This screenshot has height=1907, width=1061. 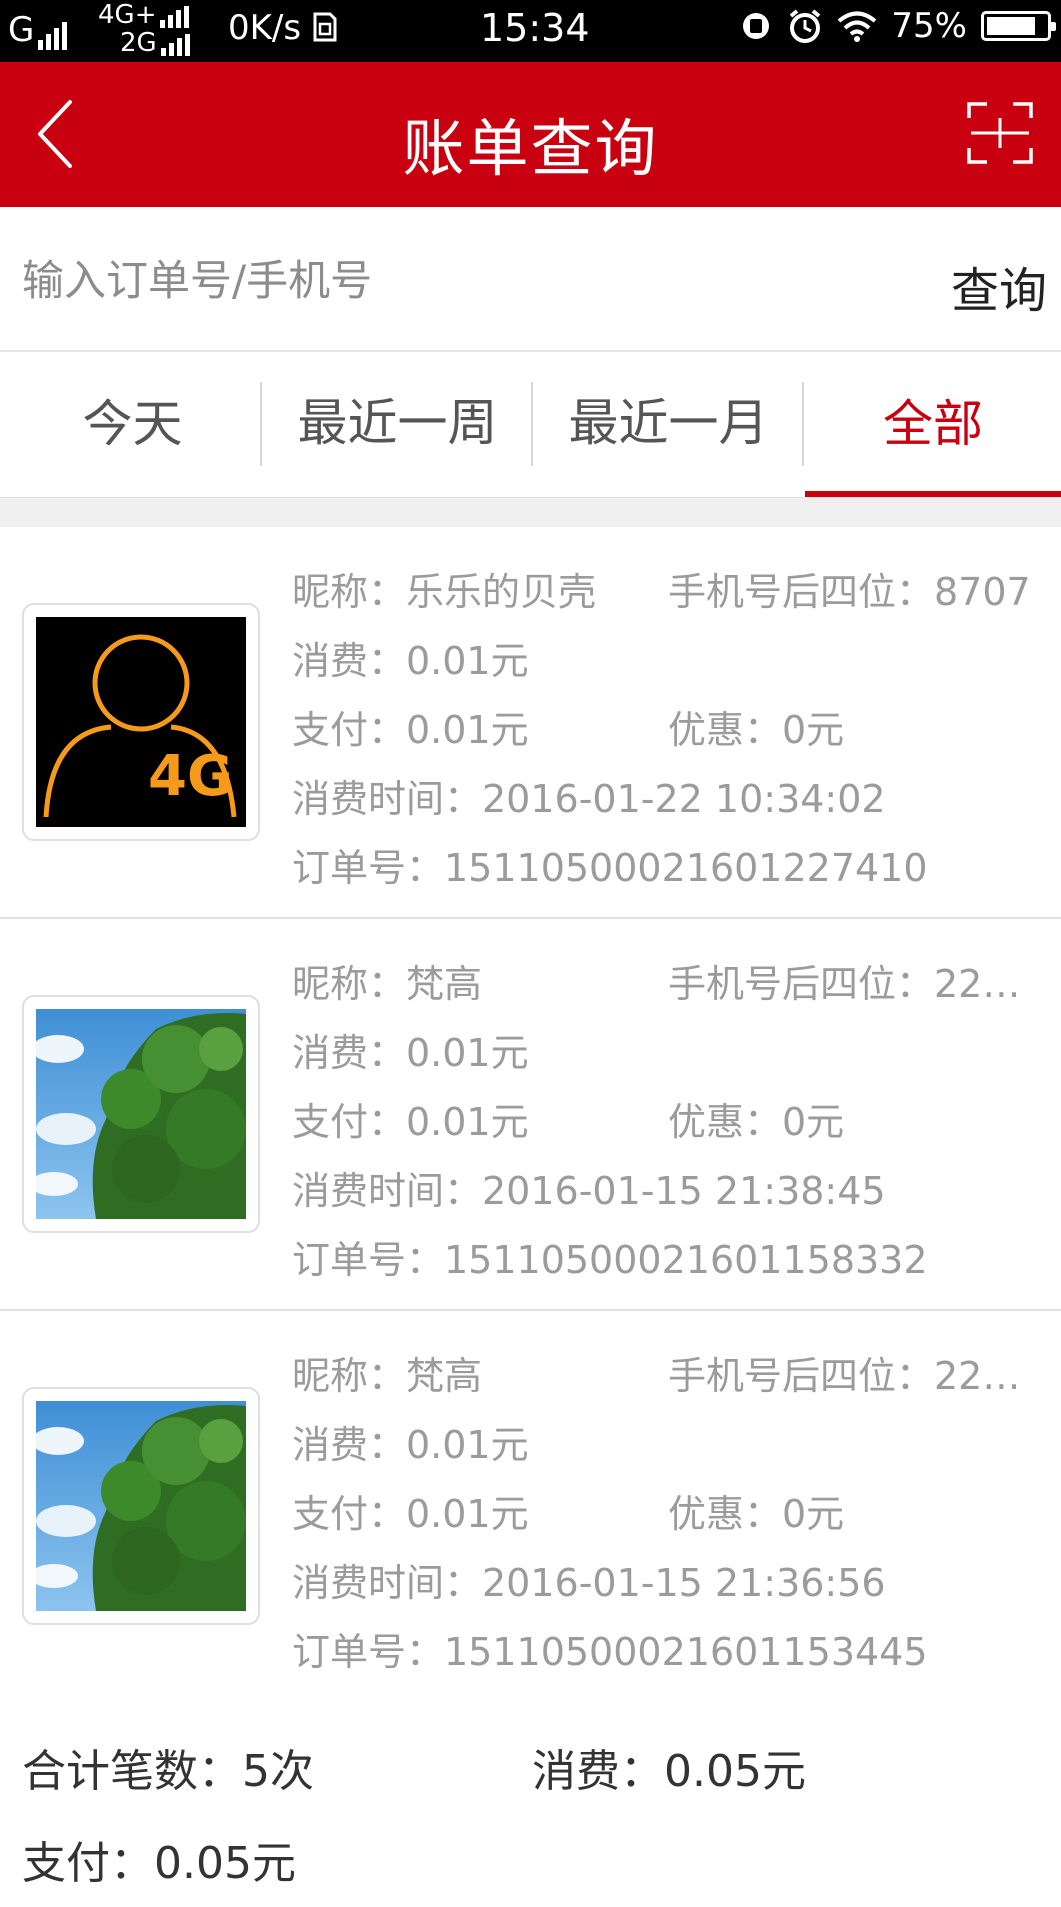 I want to click on tab-all: 全部, so click(x=933, y=424).